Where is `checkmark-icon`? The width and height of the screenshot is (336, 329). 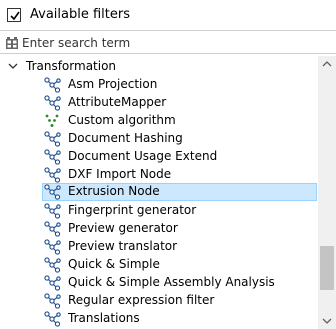 checkmark-icon is located at coordinates (15, 16).